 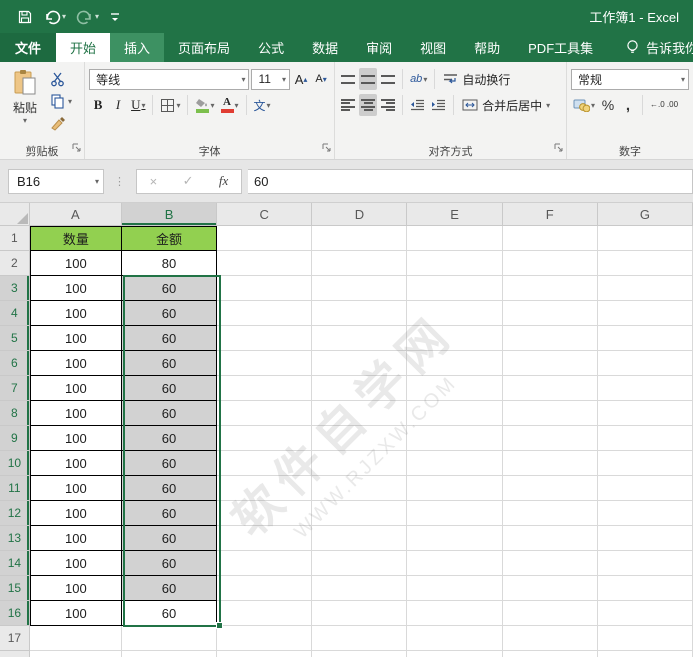 I want to click on cell-E8, so click(x=455, y=413).